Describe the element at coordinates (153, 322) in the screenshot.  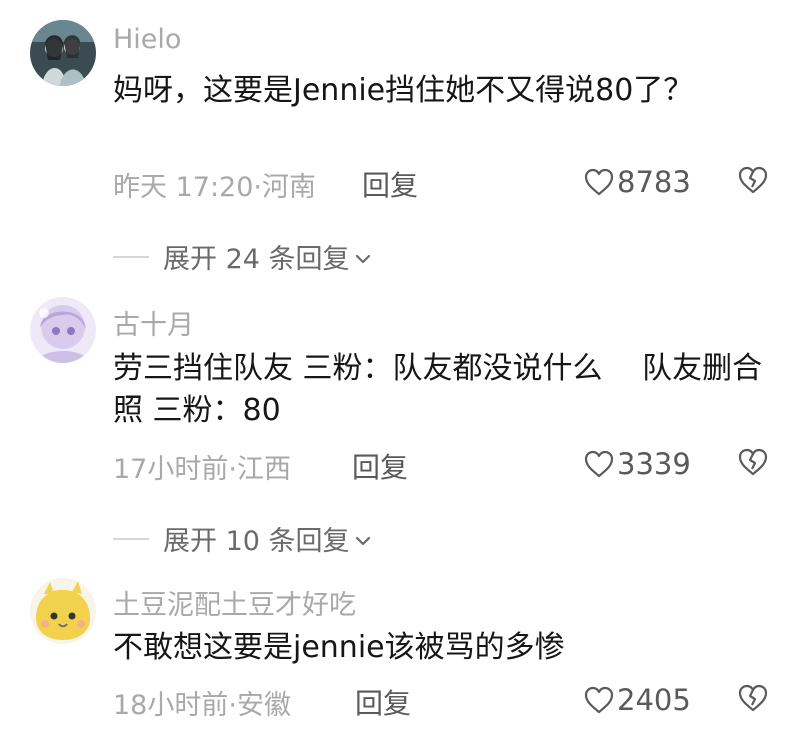
I see `comment-username: 古十月` at that location.